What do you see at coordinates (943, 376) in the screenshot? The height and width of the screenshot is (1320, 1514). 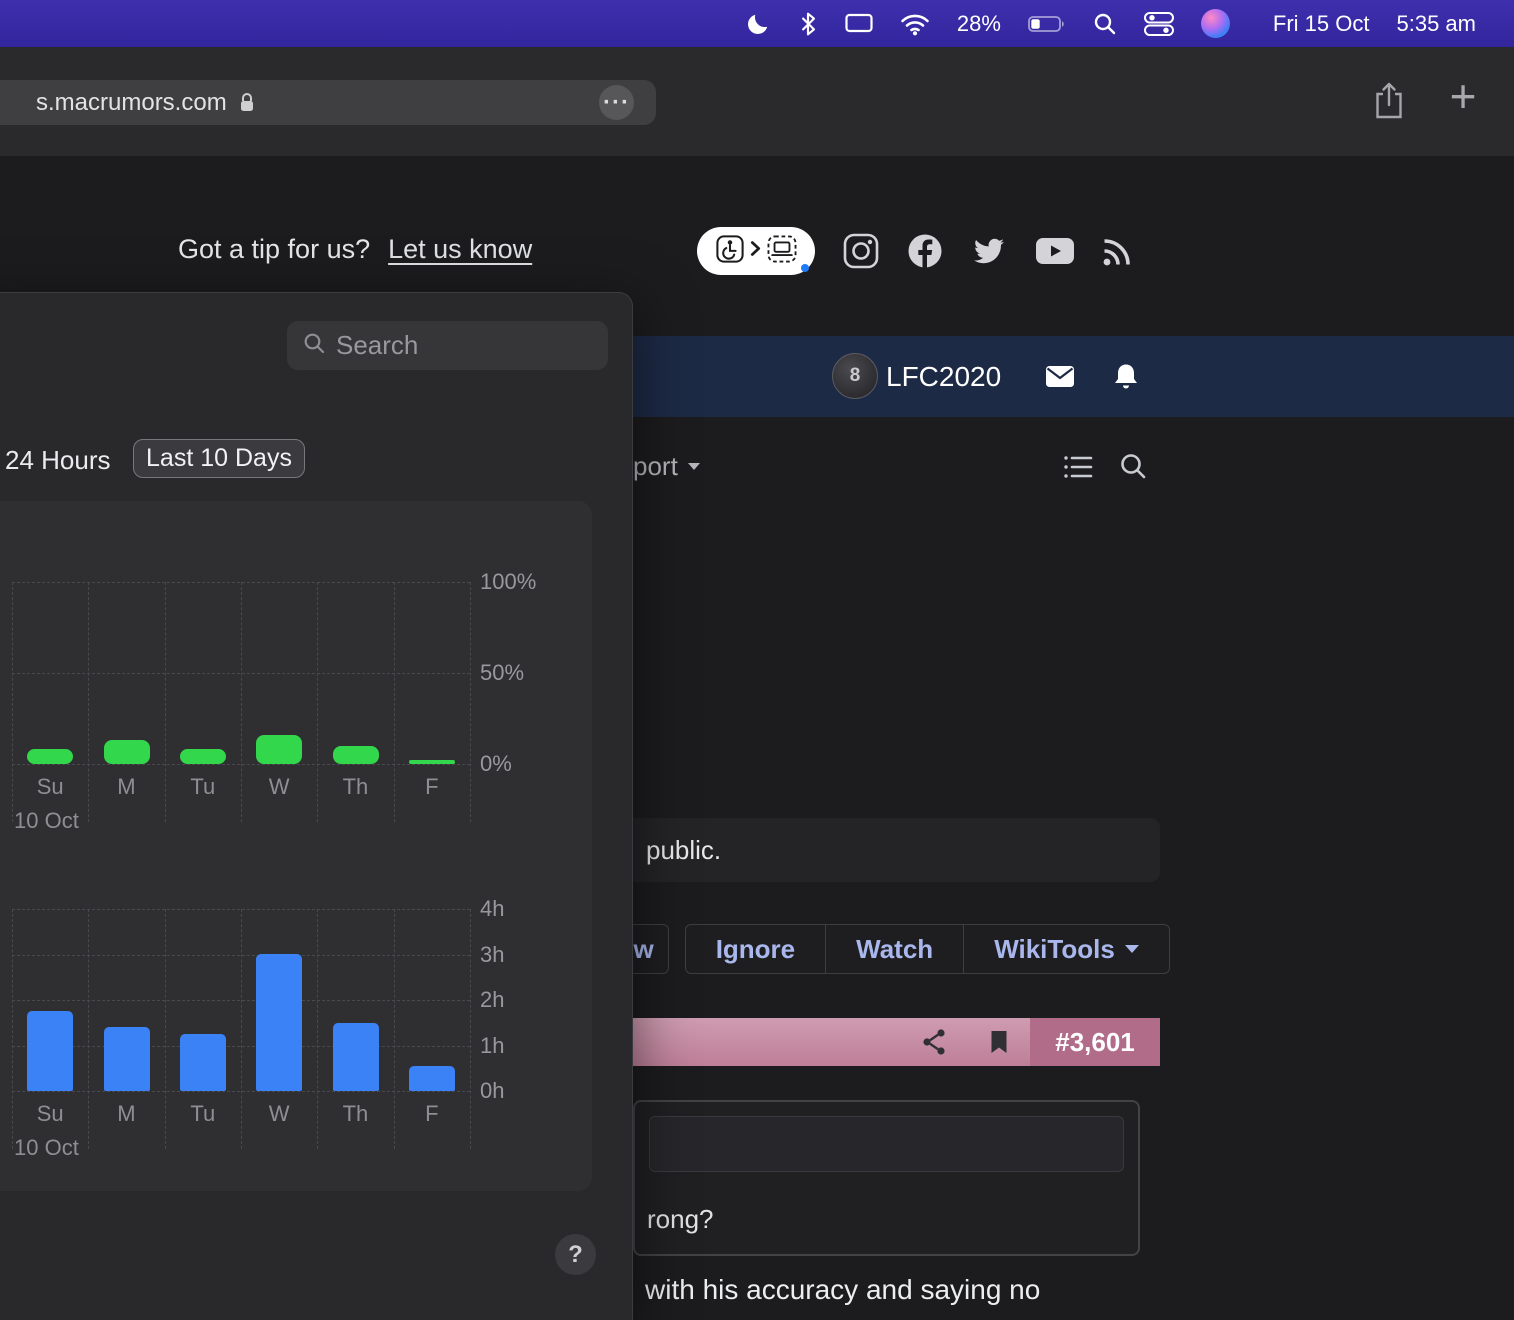 I see `username: LFC2020` at bounding box center [943, 376].